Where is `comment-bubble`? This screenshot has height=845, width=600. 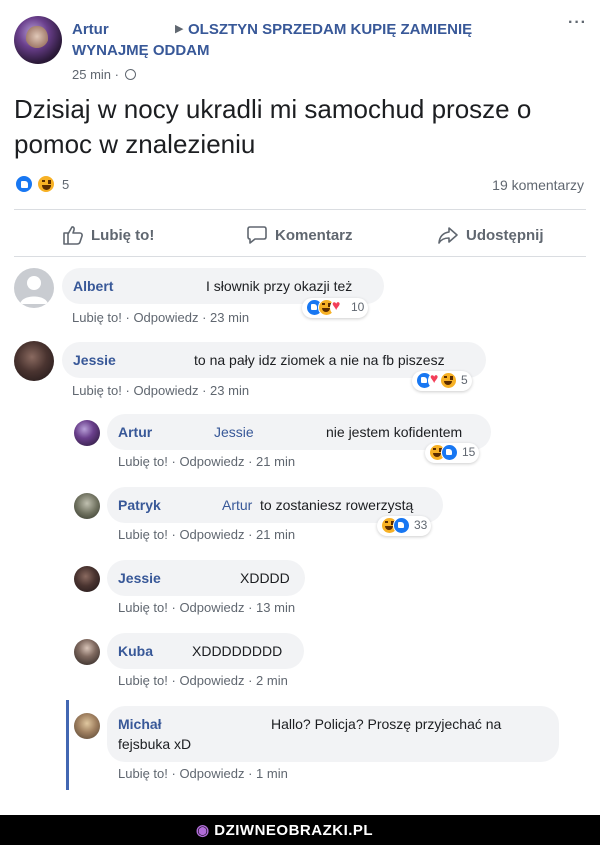
comment-bubble is located at coordinates (333, 734).